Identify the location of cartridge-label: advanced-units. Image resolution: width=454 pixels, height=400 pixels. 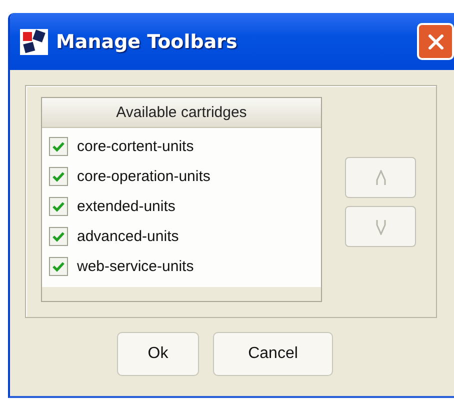
(128, 236).